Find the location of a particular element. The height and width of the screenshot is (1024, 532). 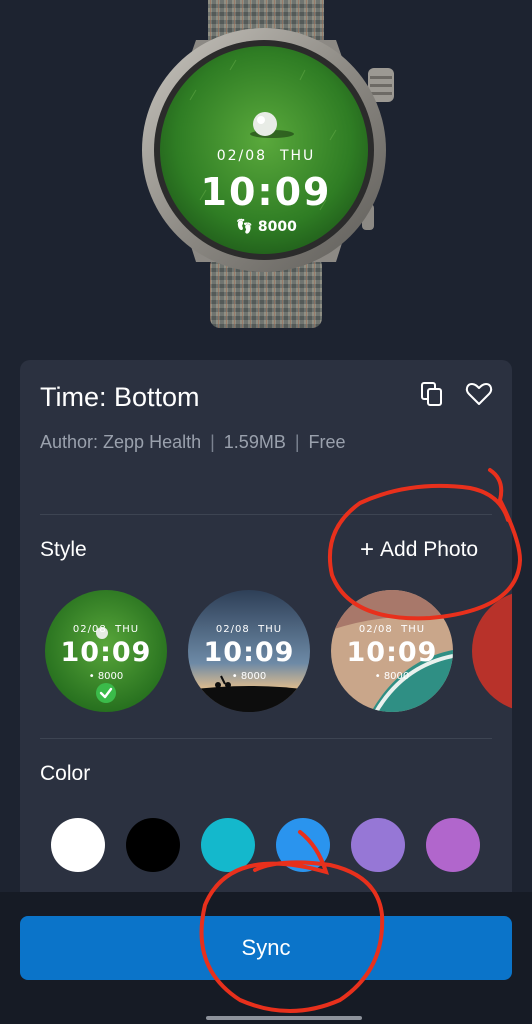

home-indicator is located at coordinates (284, 1018).